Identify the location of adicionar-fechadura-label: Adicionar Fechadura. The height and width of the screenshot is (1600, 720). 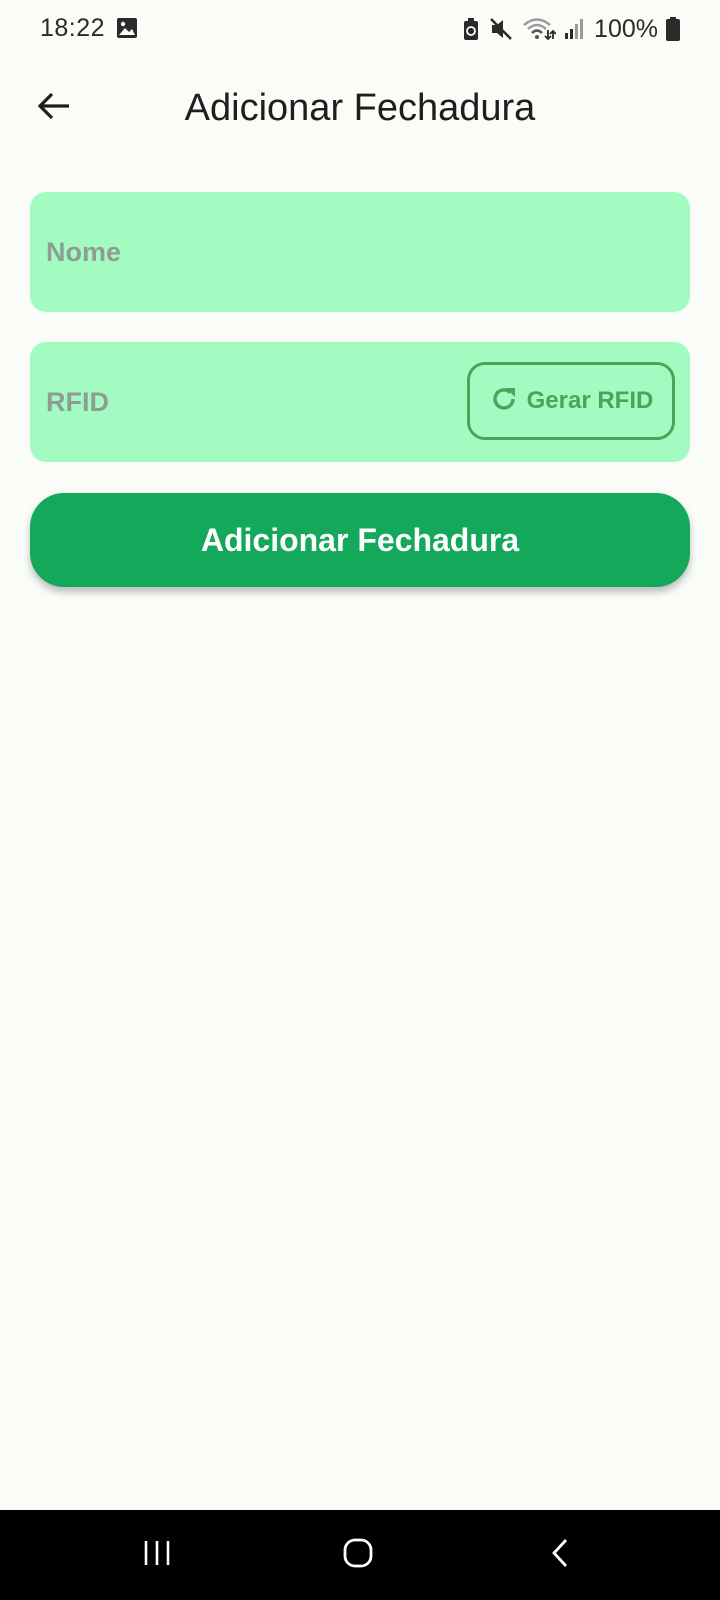
(360, 539).